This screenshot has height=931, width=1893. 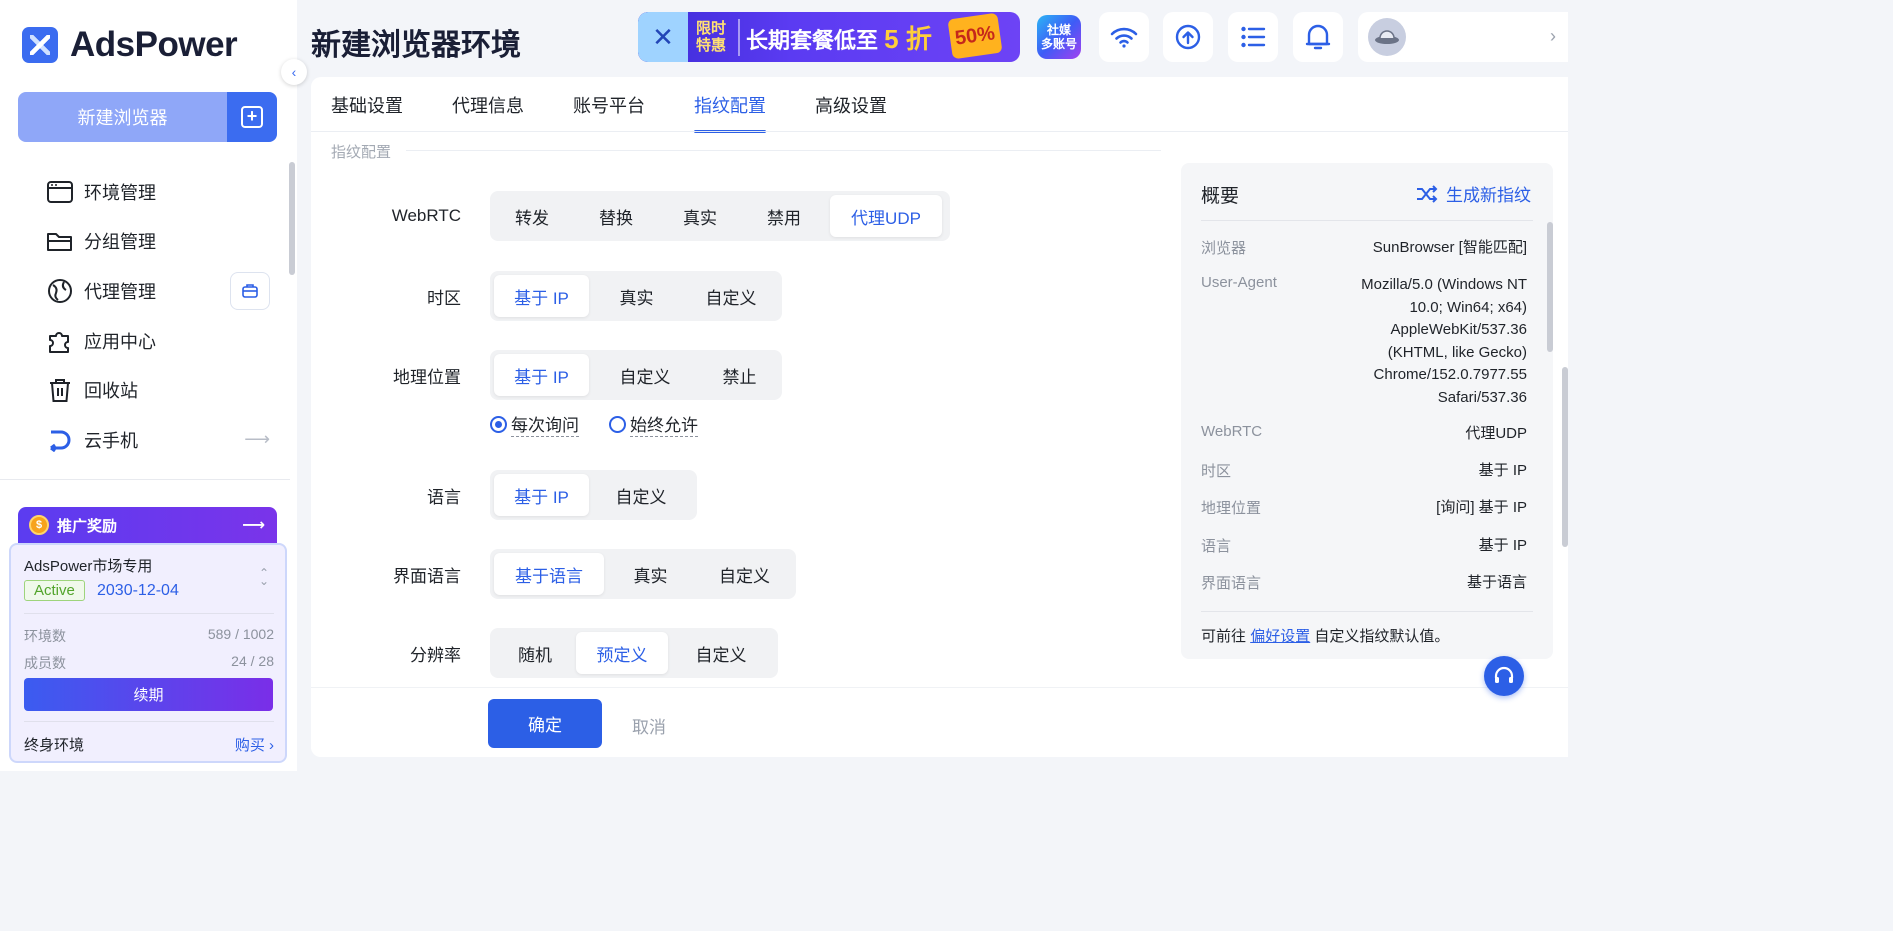 I want to click on bag-icon, so click(x=250, y=291).